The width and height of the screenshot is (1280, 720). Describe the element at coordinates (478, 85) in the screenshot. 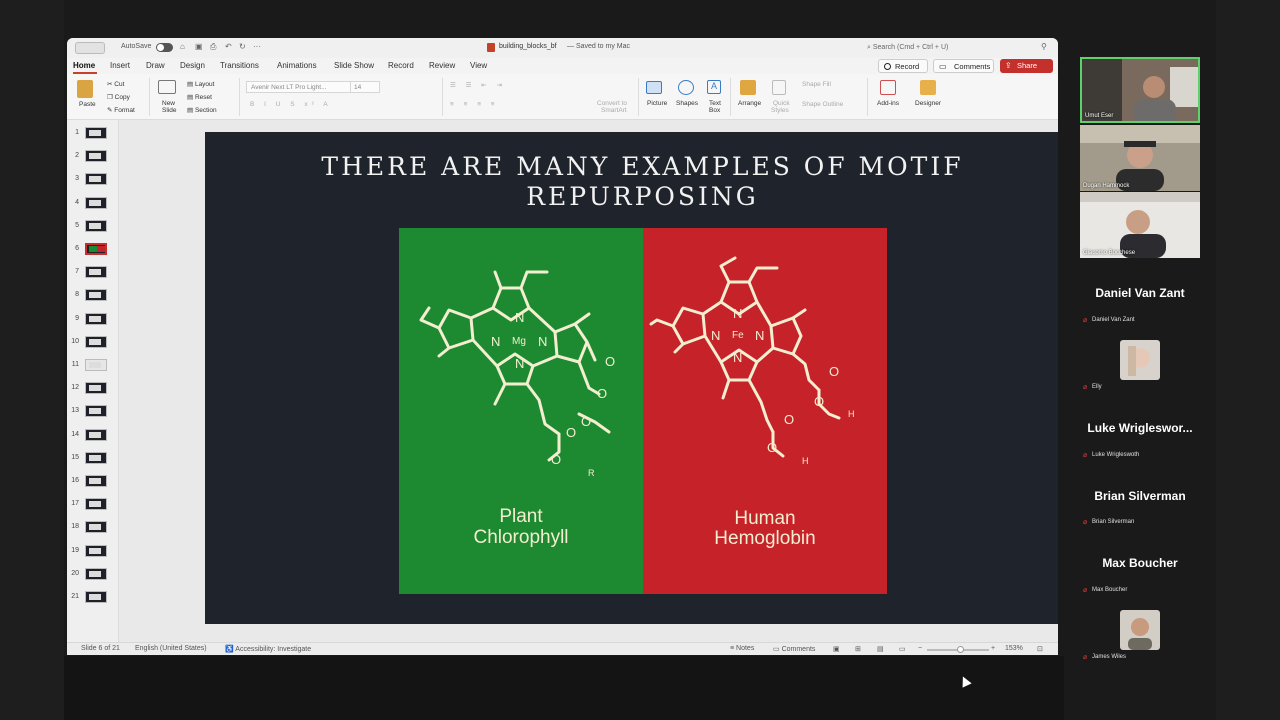

I see `list-icons: ☰ ☰ ⇤ ⇥` at that location.